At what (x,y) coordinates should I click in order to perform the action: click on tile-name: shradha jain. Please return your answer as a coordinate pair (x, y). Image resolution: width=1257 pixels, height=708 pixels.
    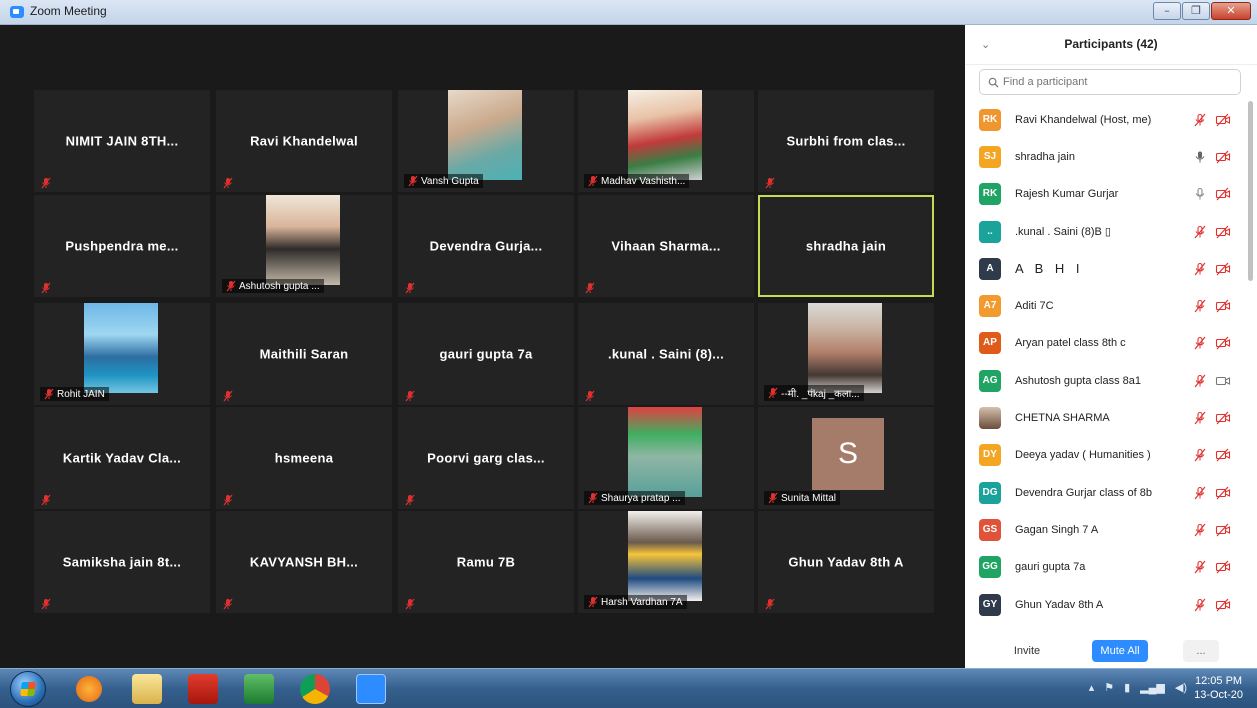
    Looking at the image, I should click on (846, 246).